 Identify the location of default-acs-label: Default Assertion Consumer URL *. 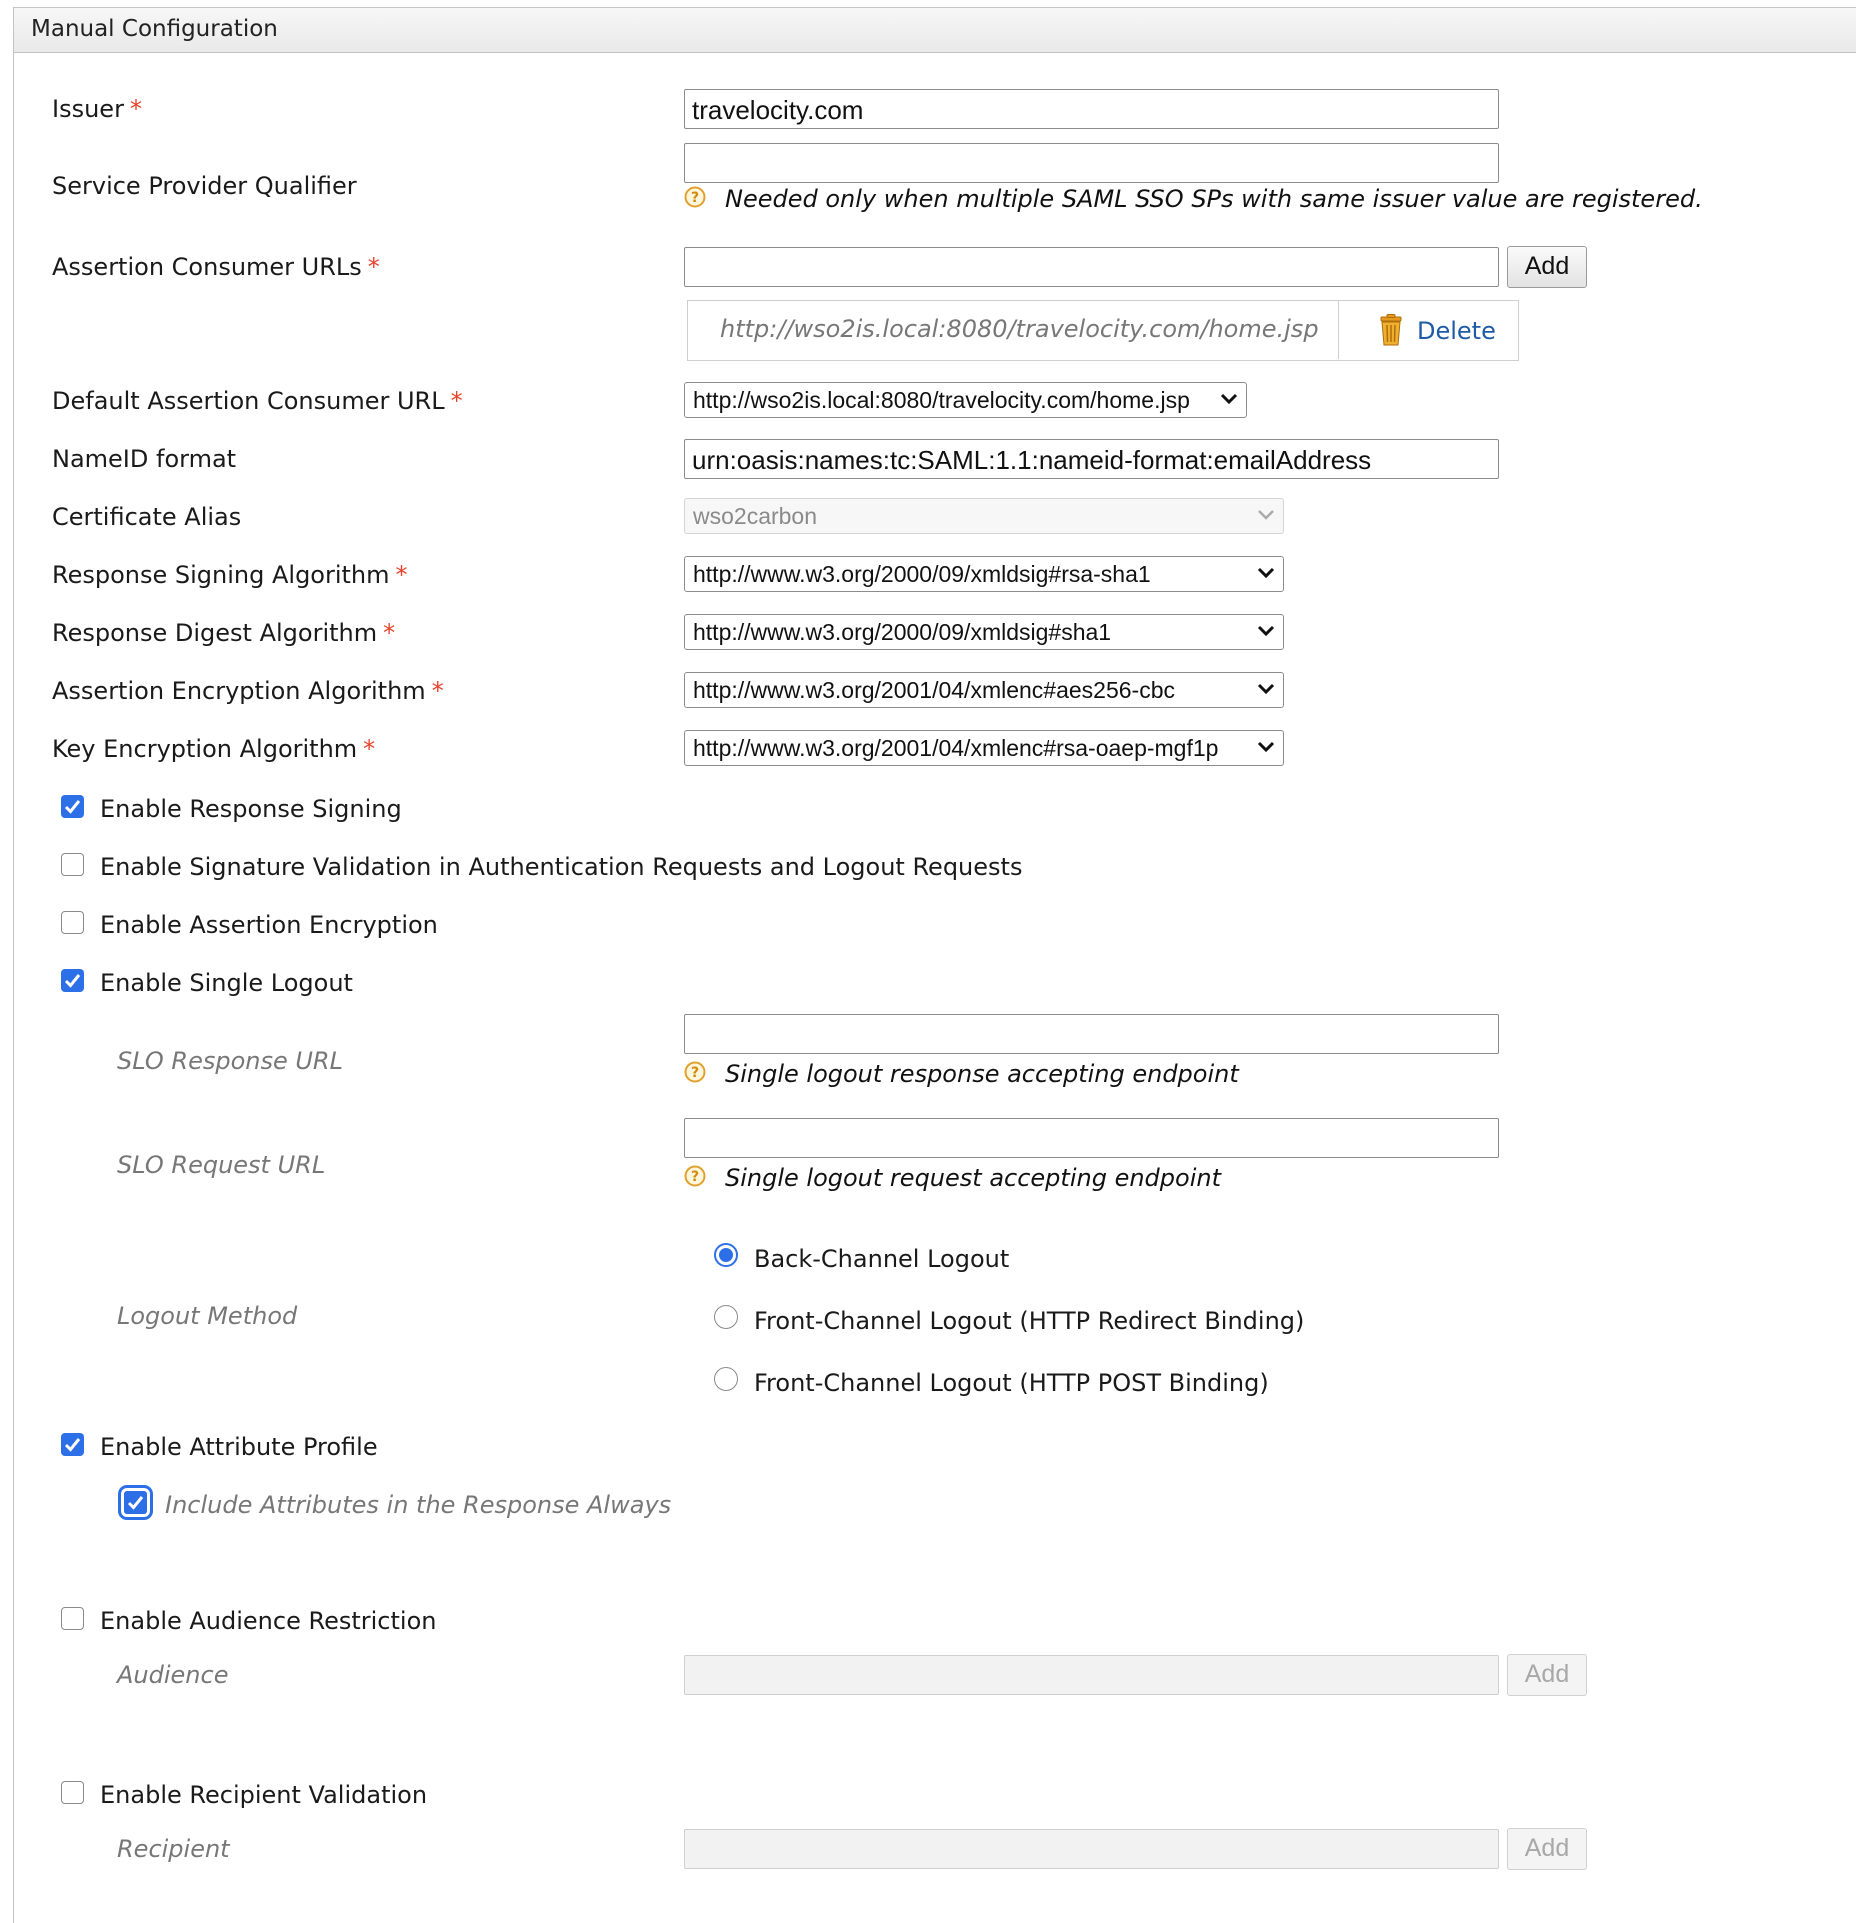
(257, 401).